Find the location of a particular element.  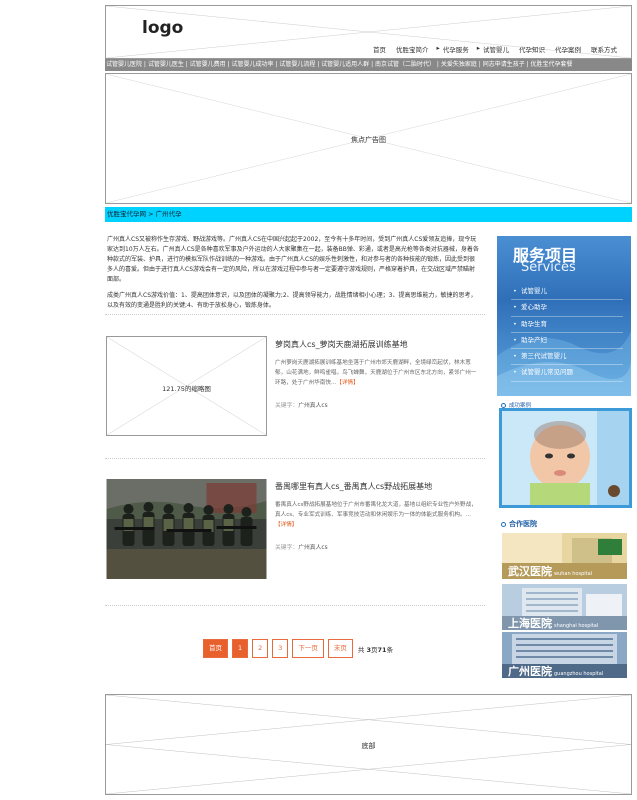

top-nav: 首页 优胜宝简介 ▸ 代孕服务 ▸ 试管婴儿 代孕知识 代孕案例 联系方式 is located at coordinates (490, 49).